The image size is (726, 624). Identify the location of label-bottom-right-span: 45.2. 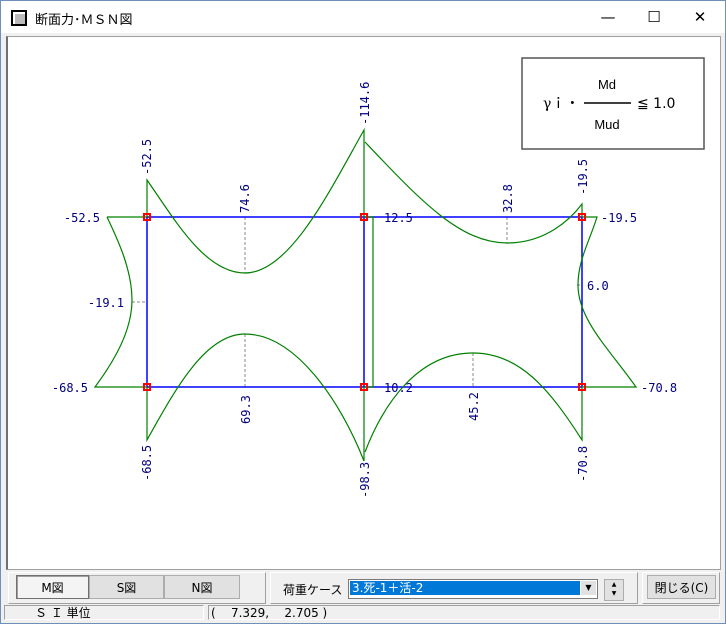
(474, 406).